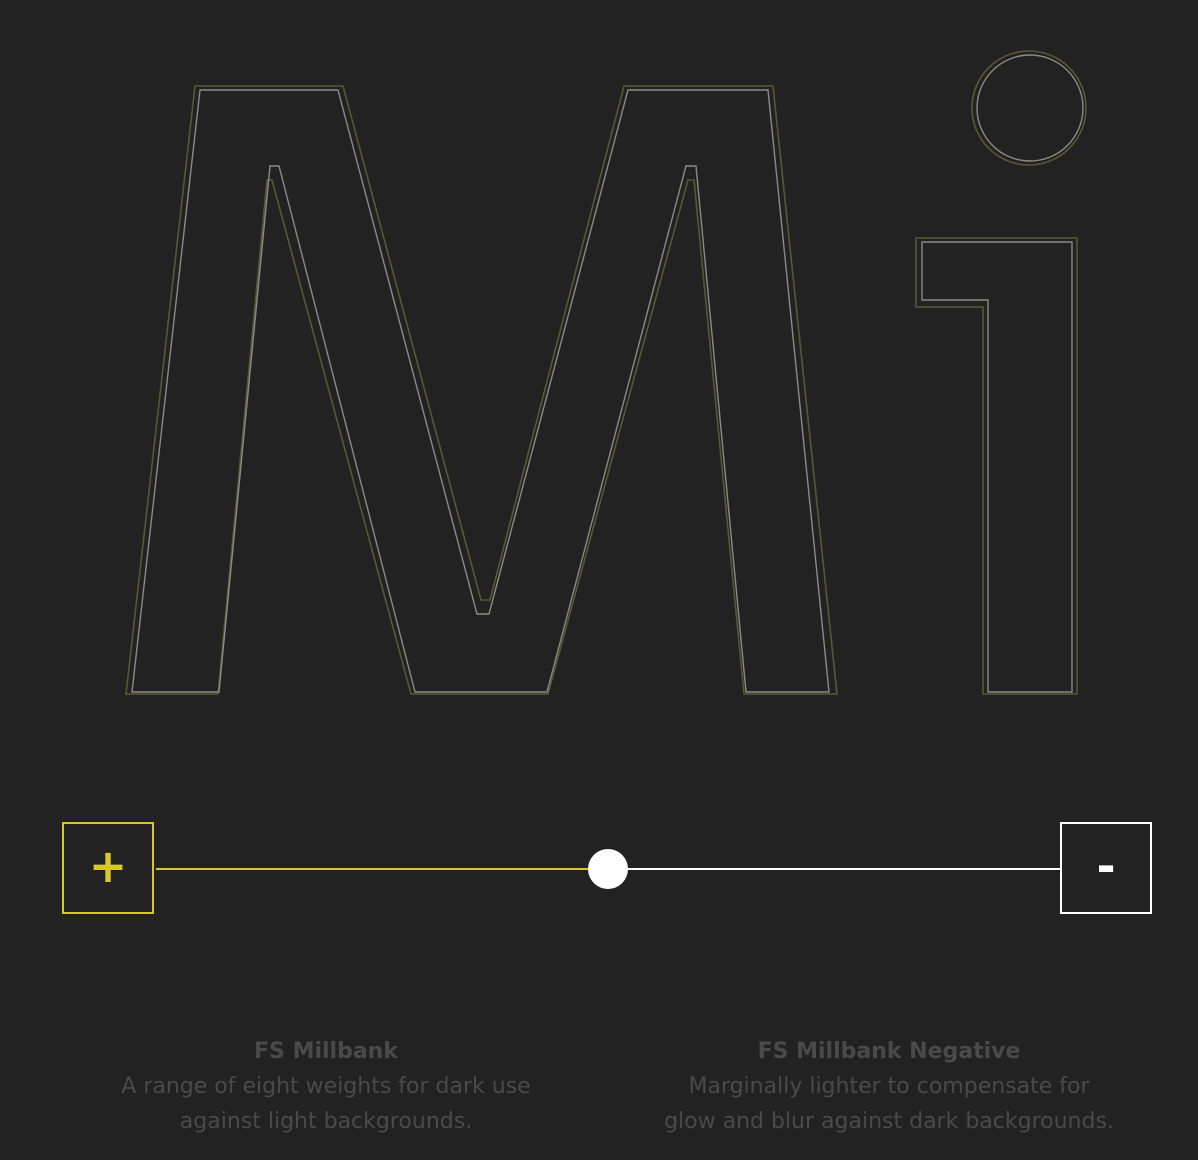  I want to click on letter-i-dot-outline-regular, so click(1029, 108).